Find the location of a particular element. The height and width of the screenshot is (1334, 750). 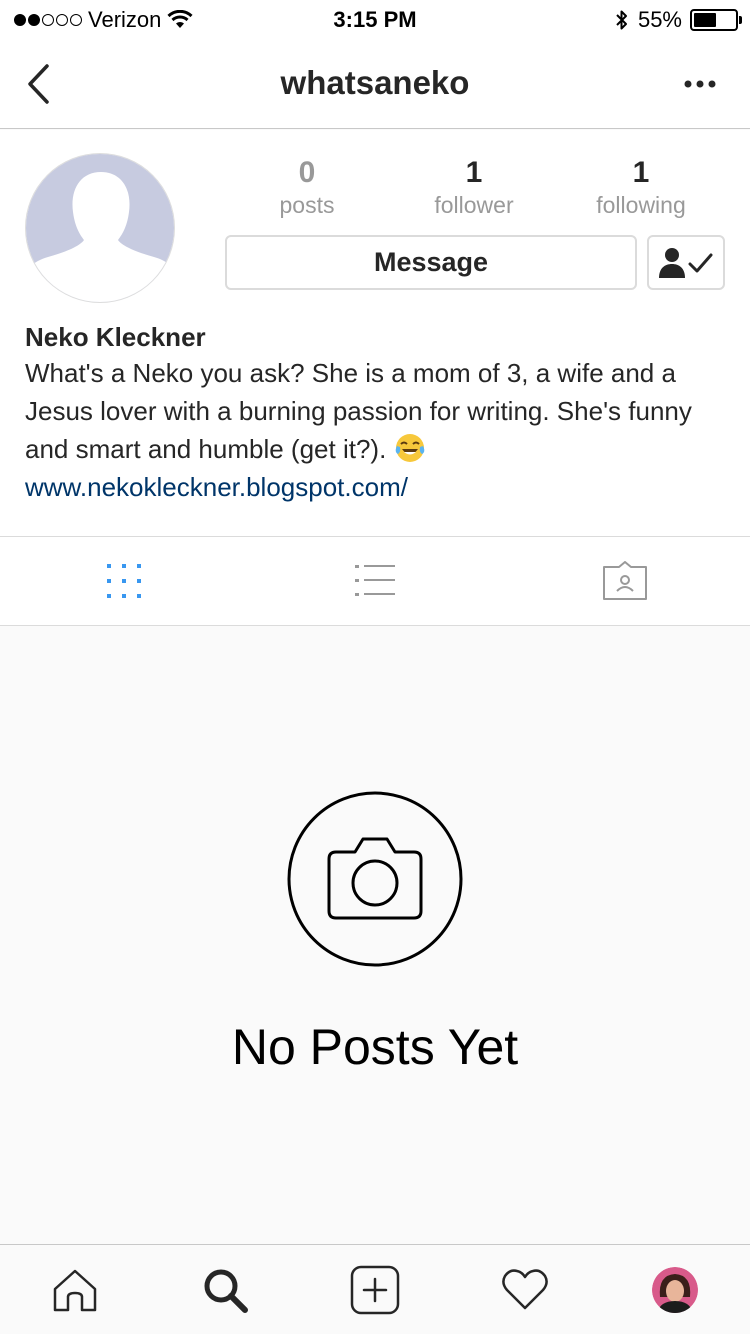

stat-posts: 0 posts is located at coordinates (307, 187).